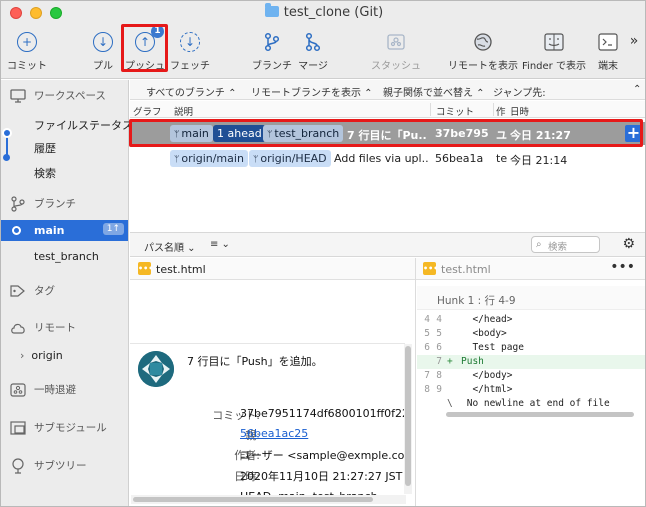 This screenshot has height=507, width=646. I want to click on merge-icon, so click(313, 42).